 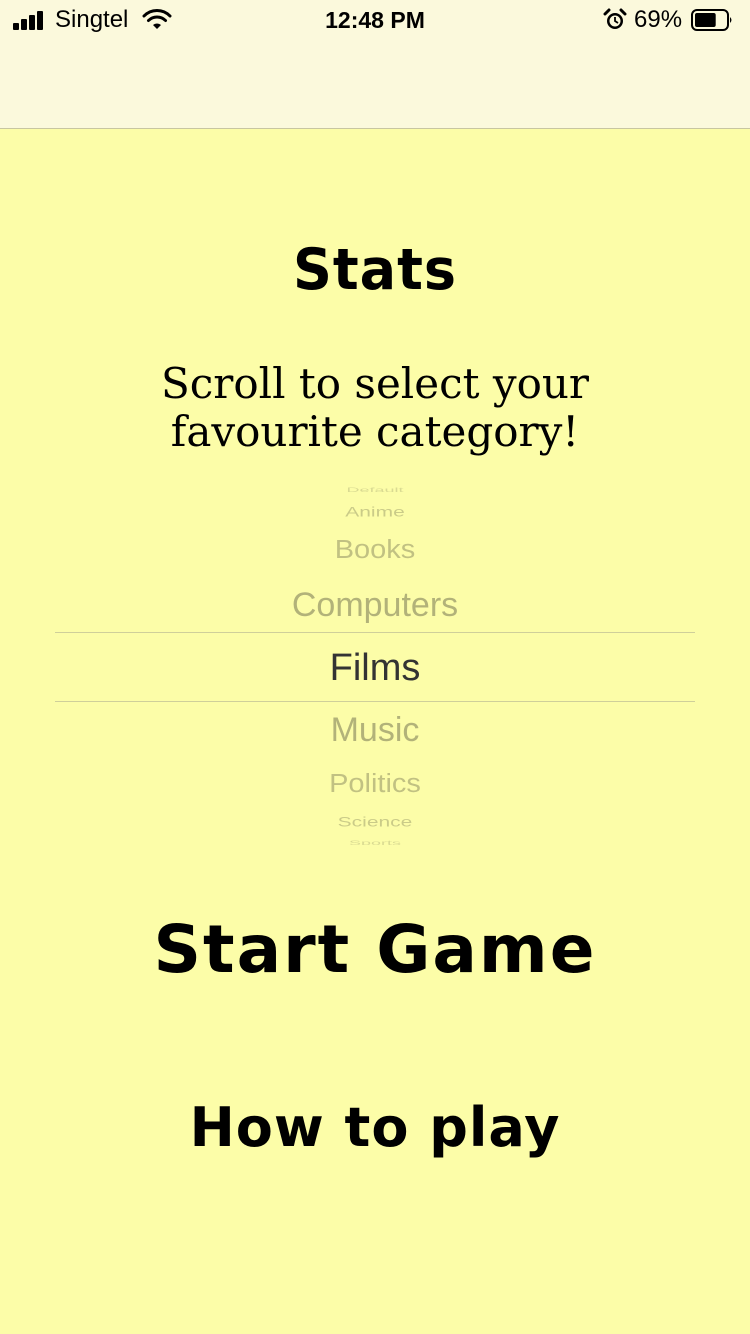 I want to click on alarm-clock-icon, so click(x=615, y=18).